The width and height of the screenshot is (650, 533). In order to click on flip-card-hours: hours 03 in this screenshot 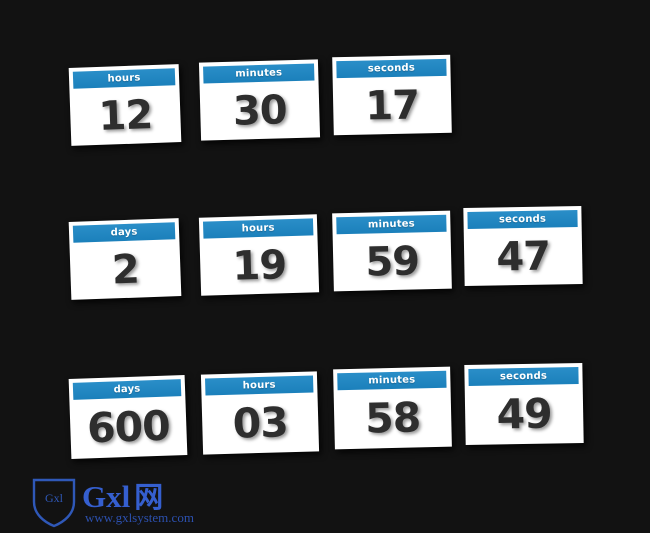, I will do `click(260, 413)`.